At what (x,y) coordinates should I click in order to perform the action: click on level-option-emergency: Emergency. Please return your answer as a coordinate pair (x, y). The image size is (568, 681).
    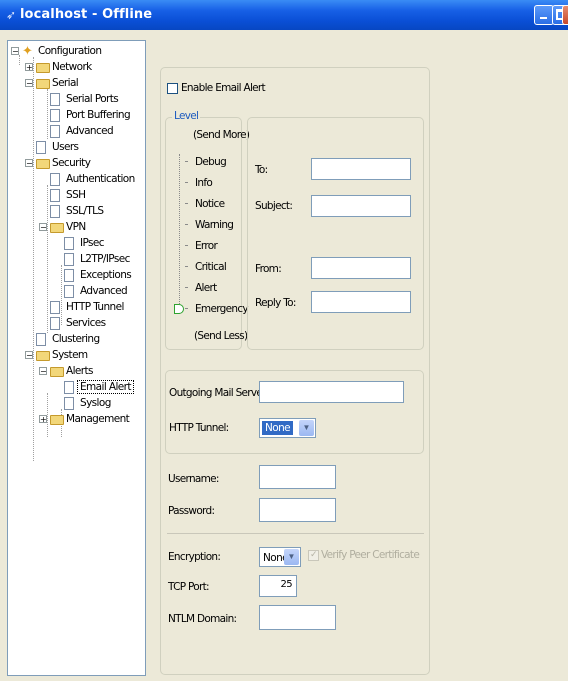
    Looking at the image, I should click on (222, 309).